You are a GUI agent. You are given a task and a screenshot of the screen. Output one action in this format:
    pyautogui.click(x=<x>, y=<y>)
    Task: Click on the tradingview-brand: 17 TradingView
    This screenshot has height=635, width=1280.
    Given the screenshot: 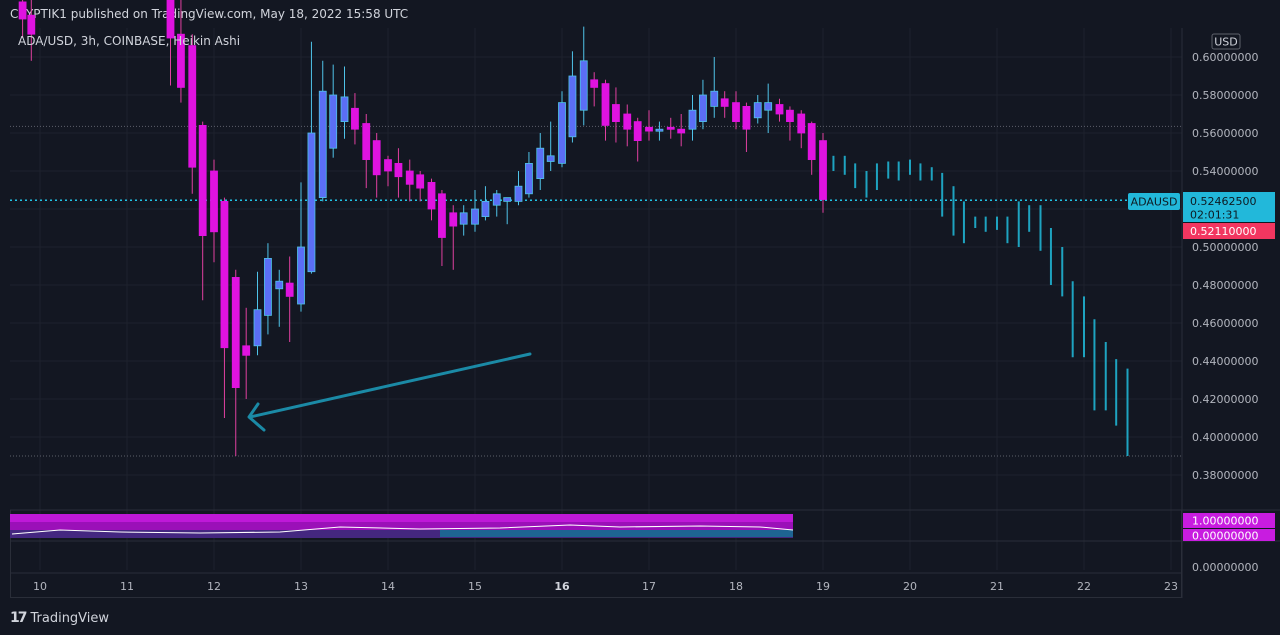 What is the action you would take?
    pyautogui.click(x=59, y=618)
    